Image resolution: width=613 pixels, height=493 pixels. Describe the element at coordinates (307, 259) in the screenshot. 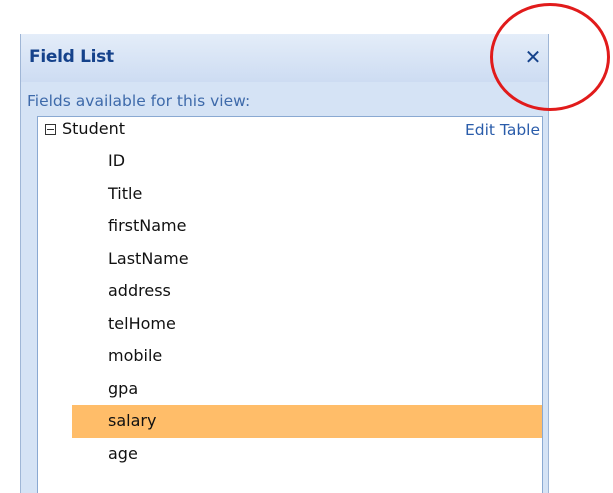

I see `field-item-lastname: LastName` at that location.